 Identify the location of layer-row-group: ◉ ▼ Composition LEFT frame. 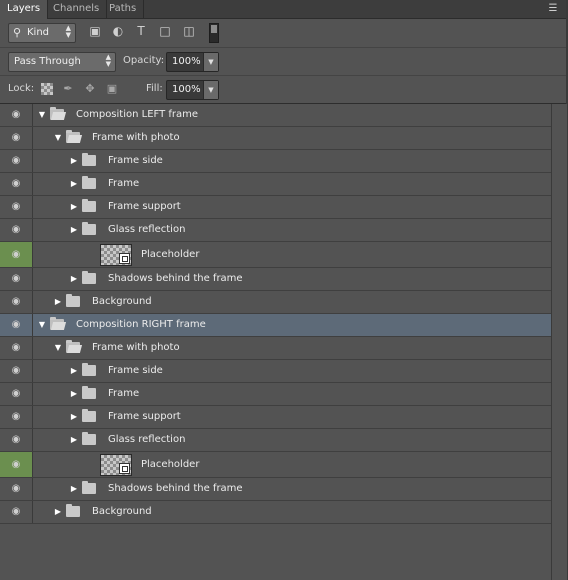
(275, 115).